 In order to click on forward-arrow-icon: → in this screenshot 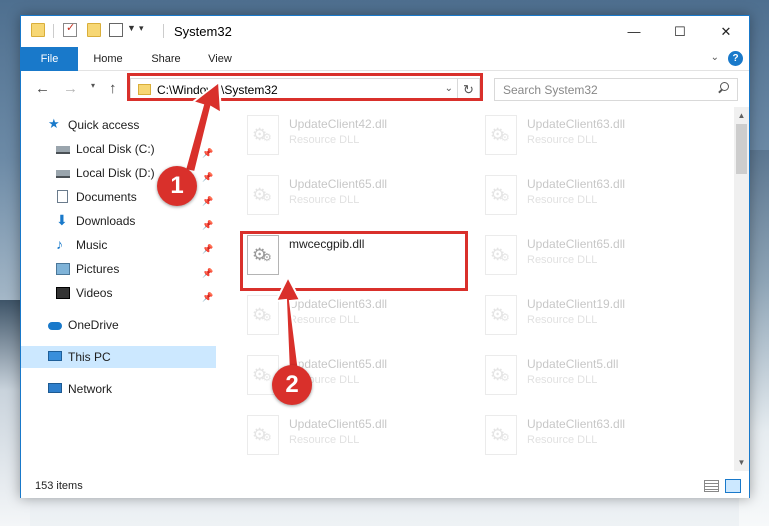, I will do `click(70, 88)`.